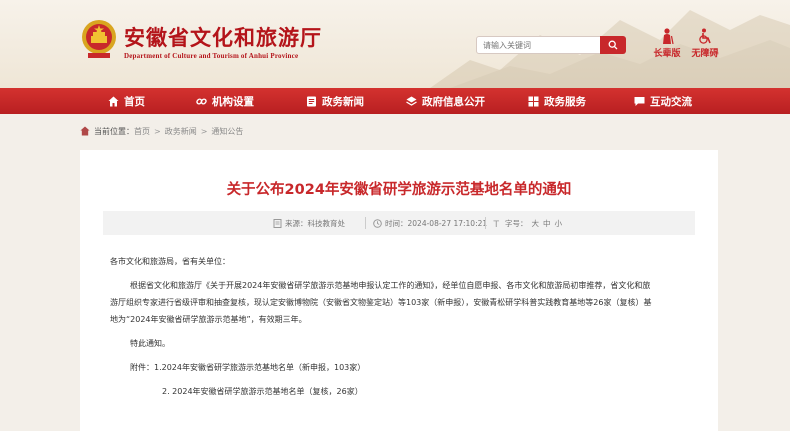  I want to click on nav-item-home: 首页, so click(126, 101).